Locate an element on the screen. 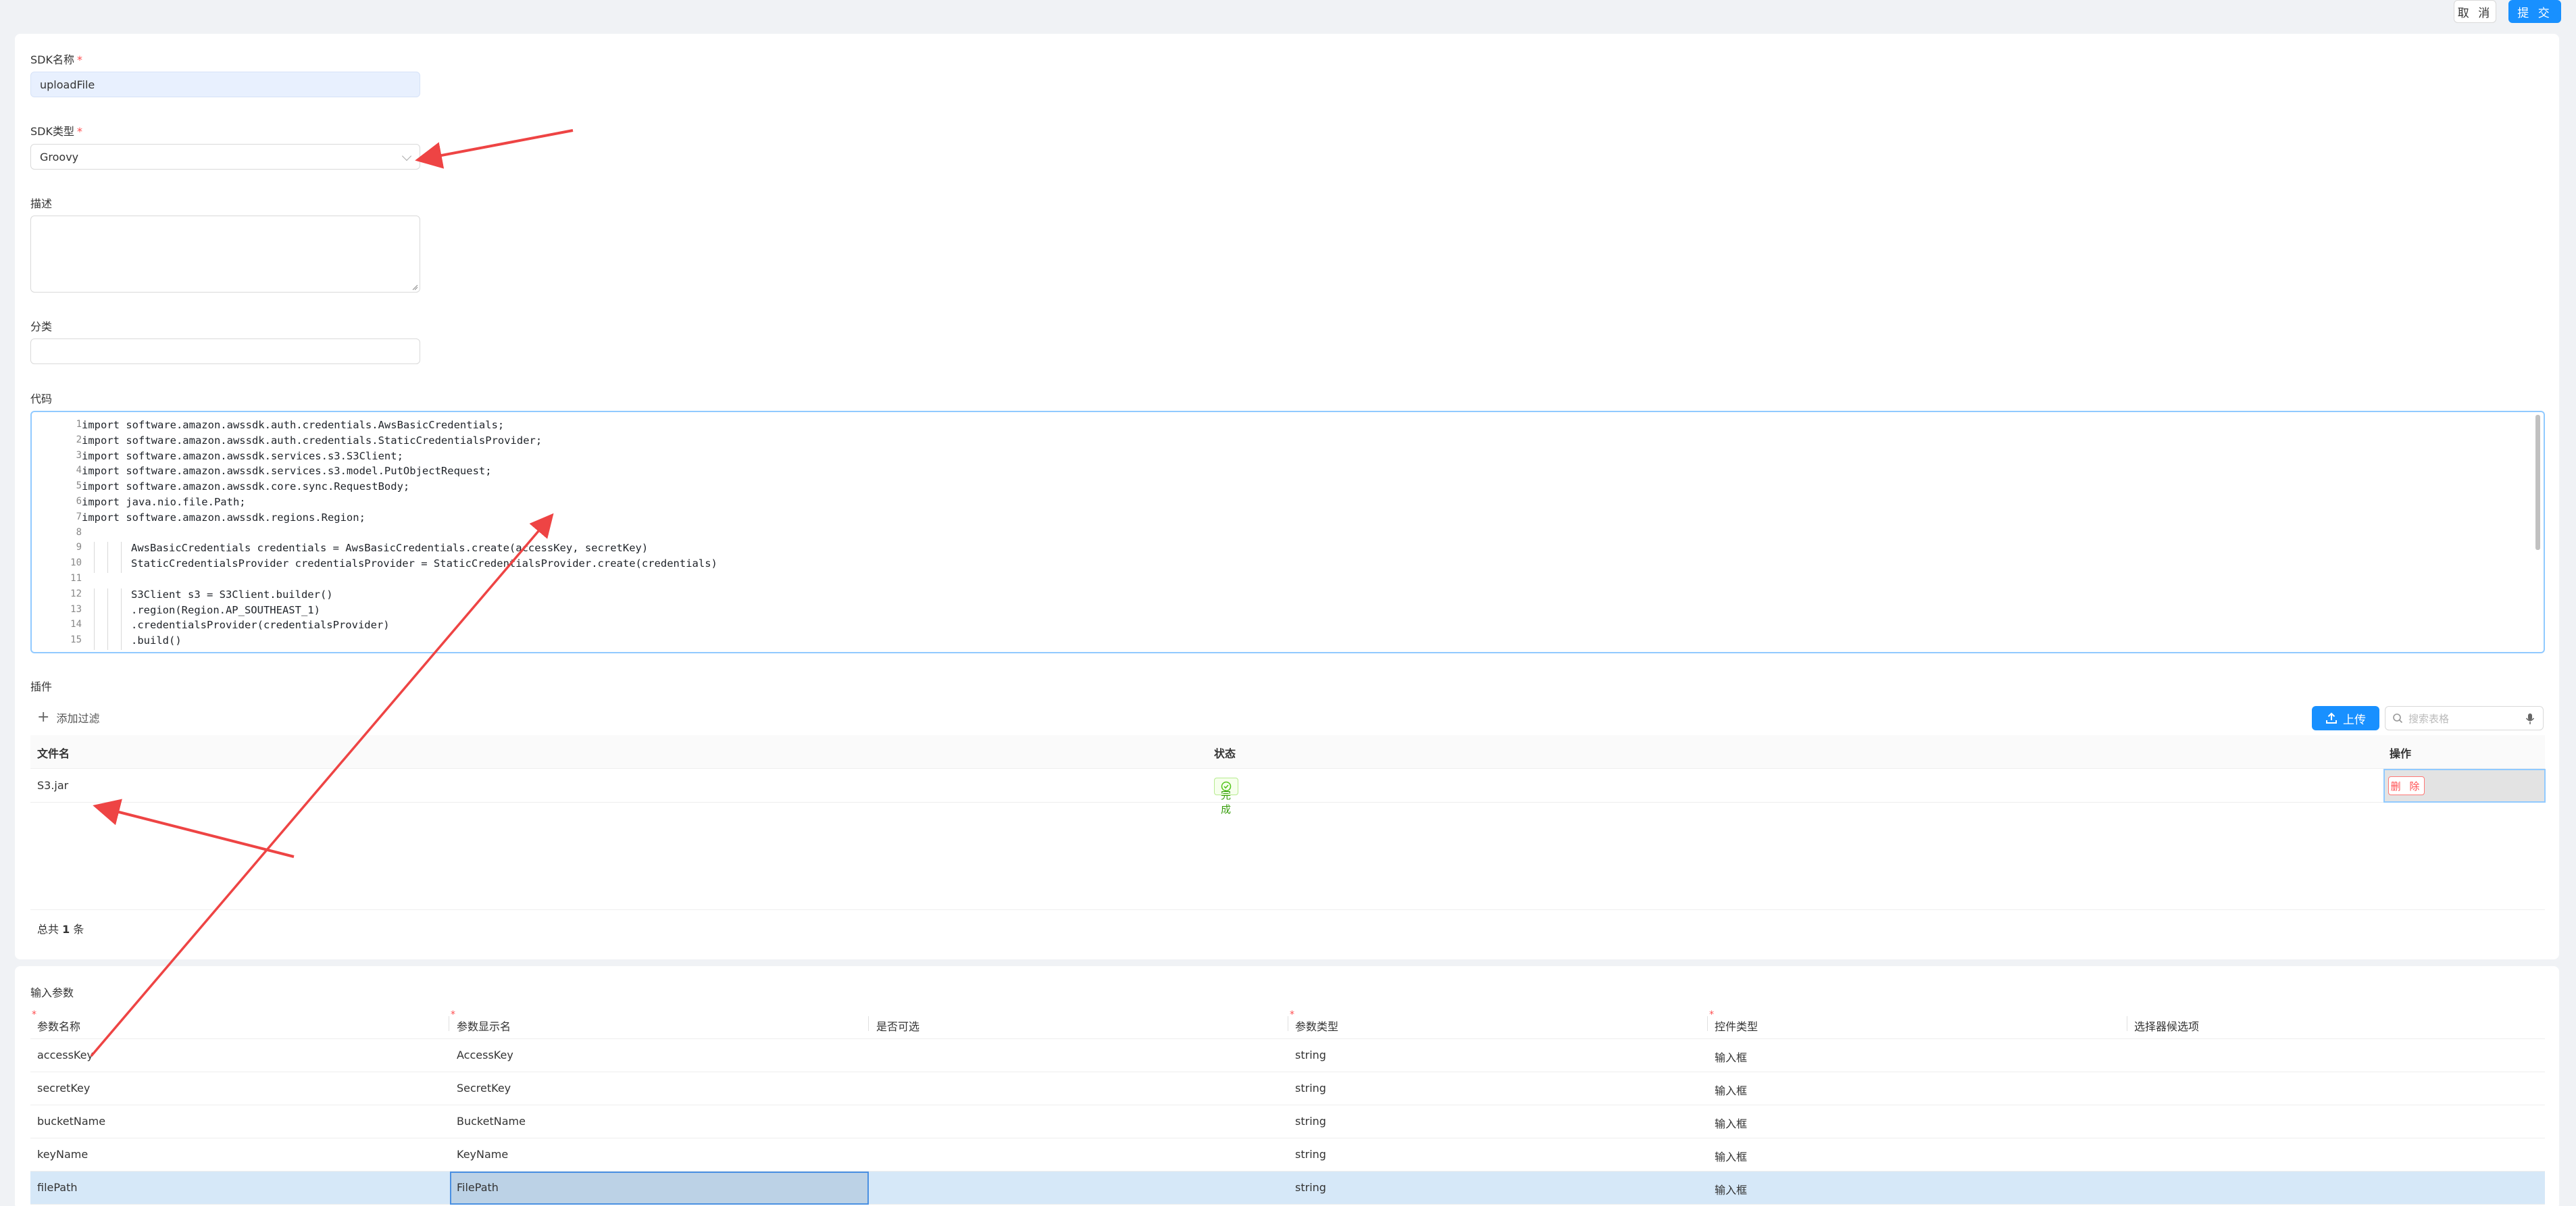  description-label: 描述 is located at coordinates (41, 204).